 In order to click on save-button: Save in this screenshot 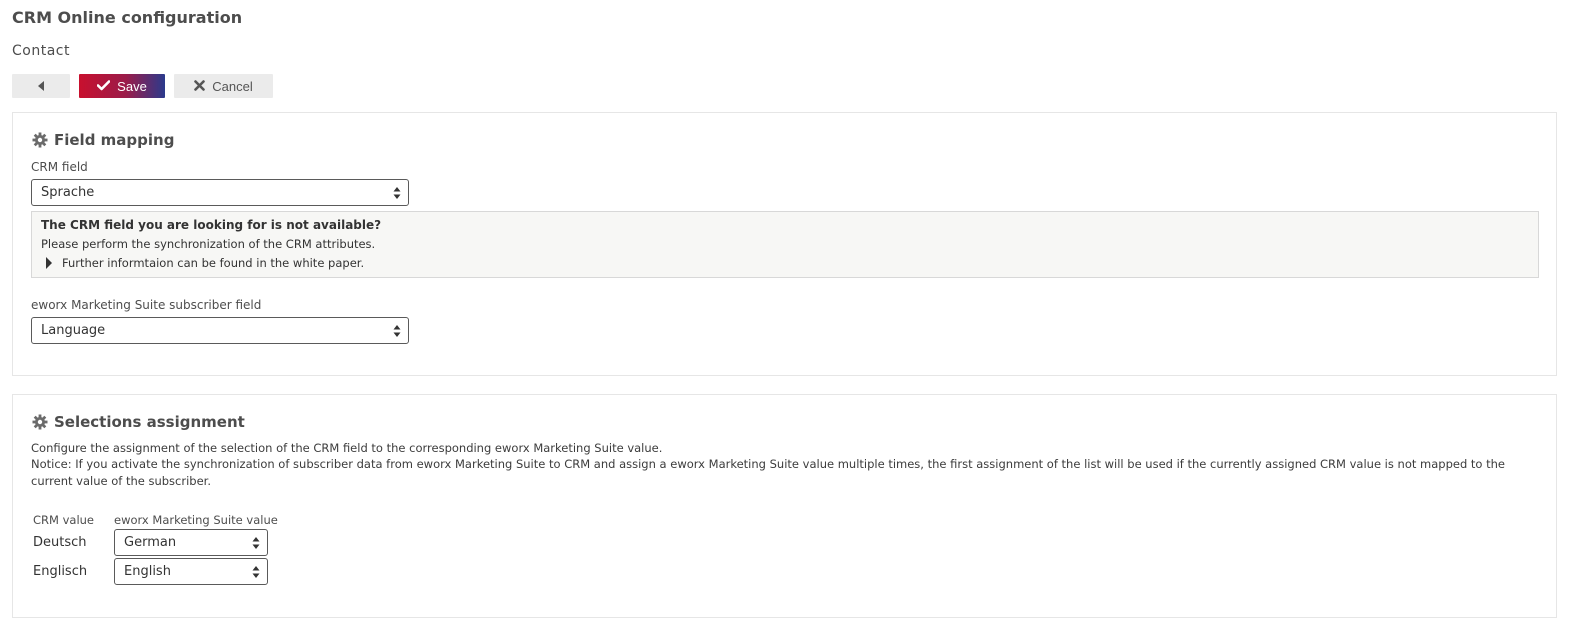, I will do `click(122, 86)`.